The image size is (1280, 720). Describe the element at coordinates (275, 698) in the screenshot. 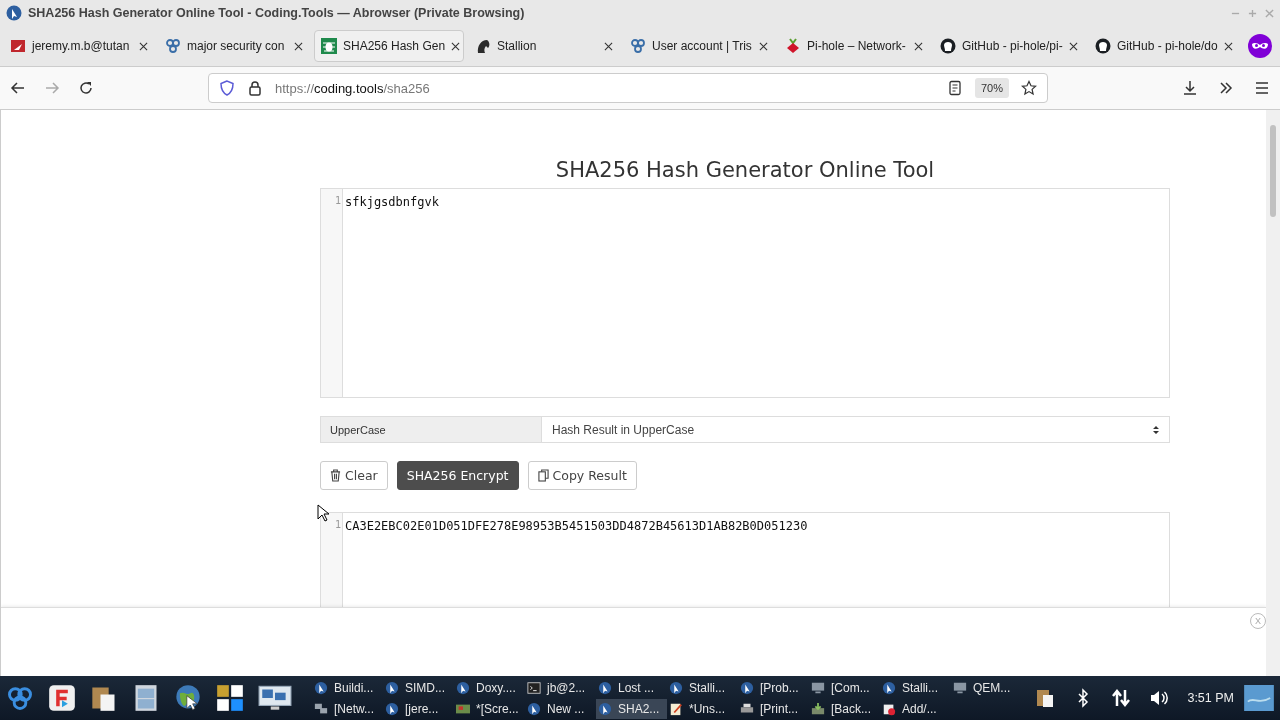

I see `desktop-monitor-icon` at that location.